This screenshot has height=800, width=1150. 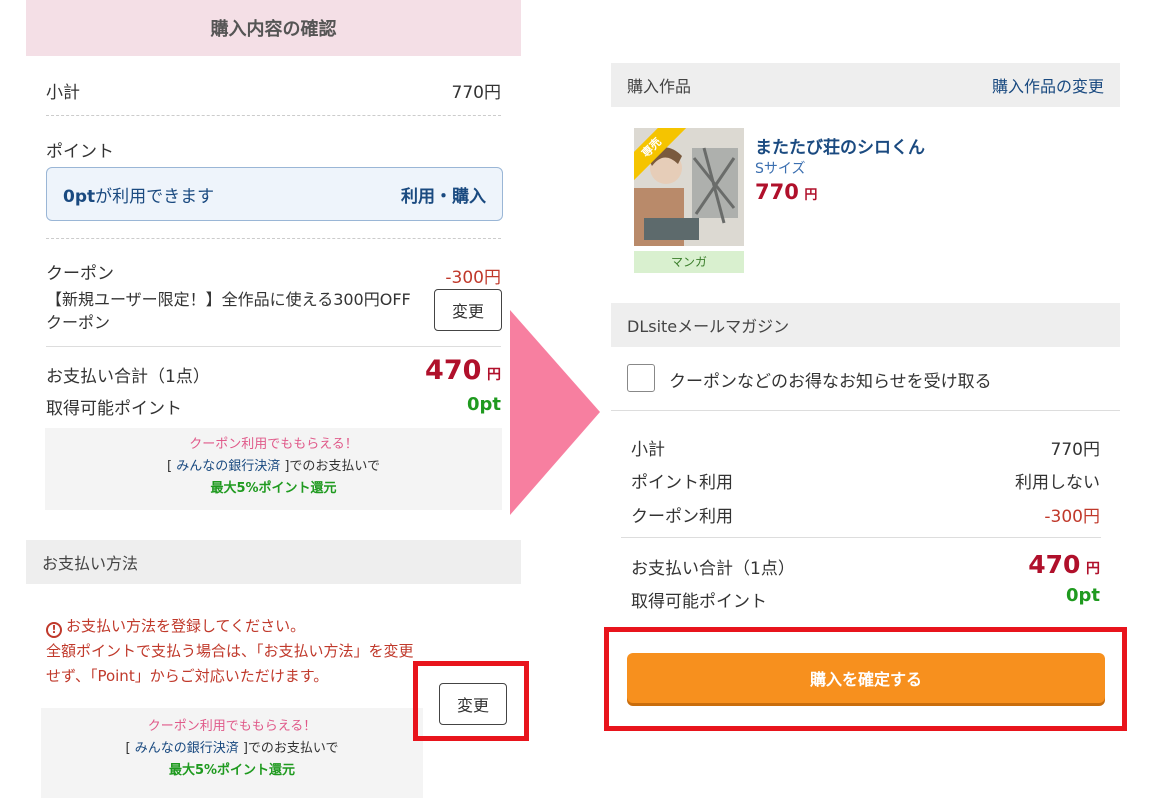 I want to click on total-label: お支払い合計（1点）, so click(x=128, y=377).